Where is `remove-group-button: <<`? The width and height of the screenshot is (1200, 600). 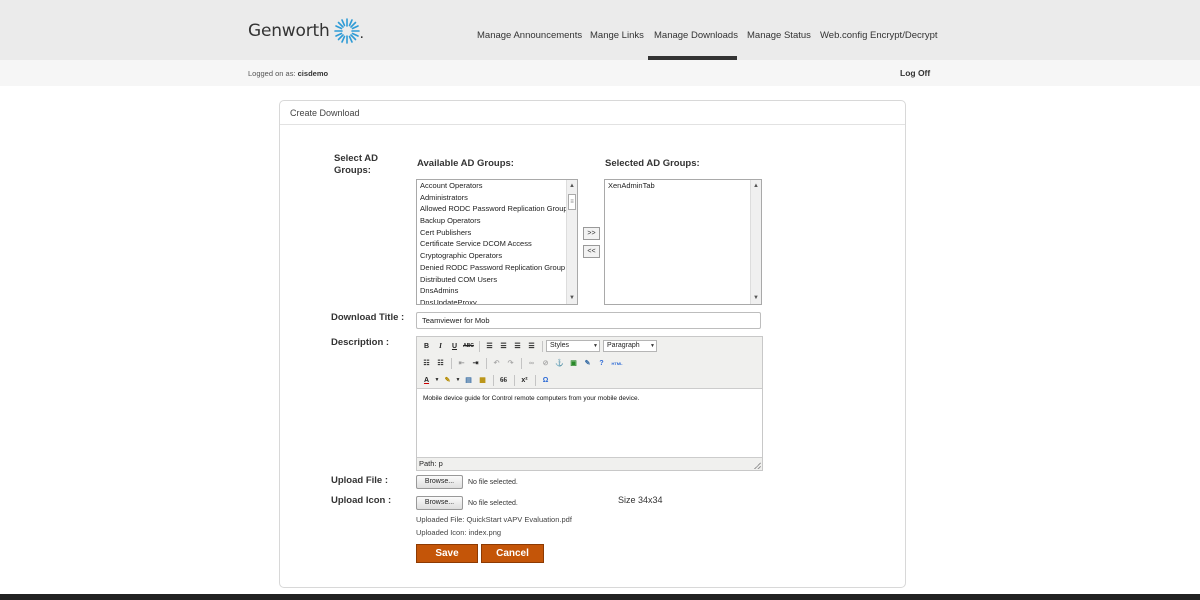 remove-group-button: << is located at coordinates (591, 251).